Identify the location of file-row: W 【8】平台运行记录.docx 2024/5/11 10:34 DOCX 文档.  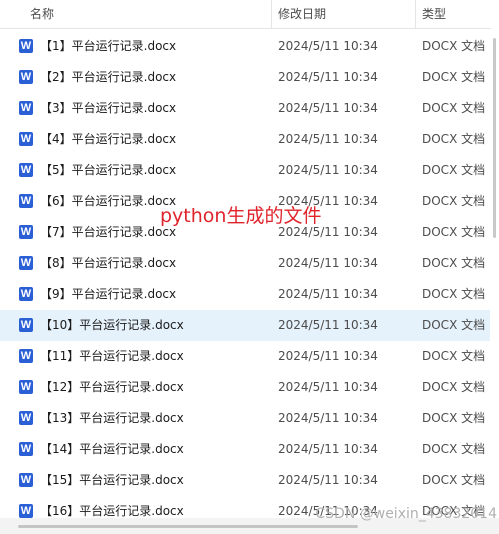
(245, 263).